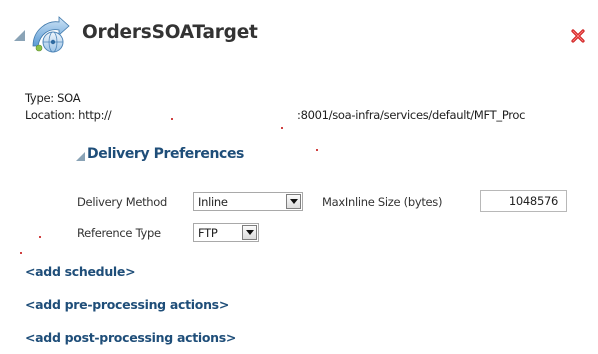 The height and width of the screenshot is (354, 598). Describe the element at coordinates (130, 337) in the screenshot. I see `add-post-processing-link: <add post-processing actions>` at that location.